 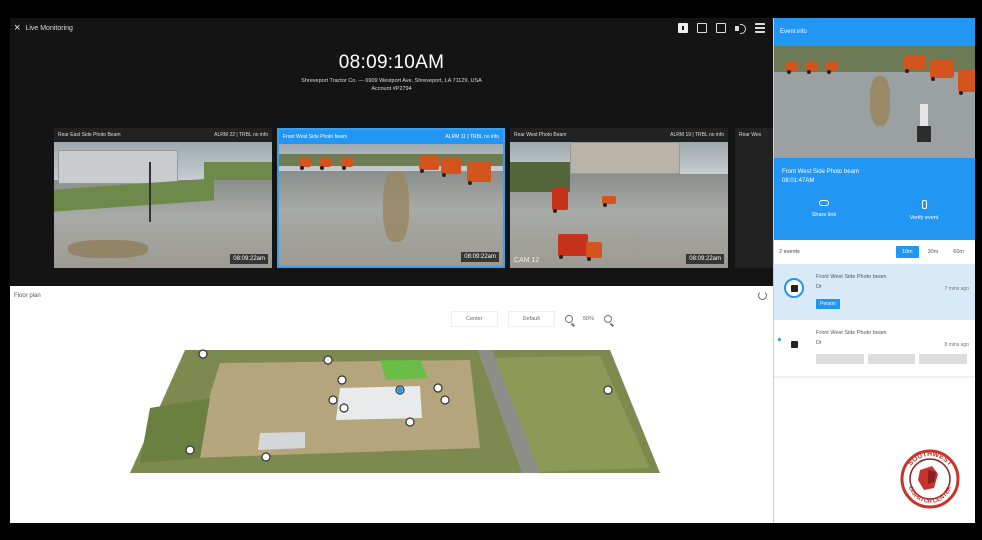 I want to click on share-link-button: Share link, so click(x=824, y=209).